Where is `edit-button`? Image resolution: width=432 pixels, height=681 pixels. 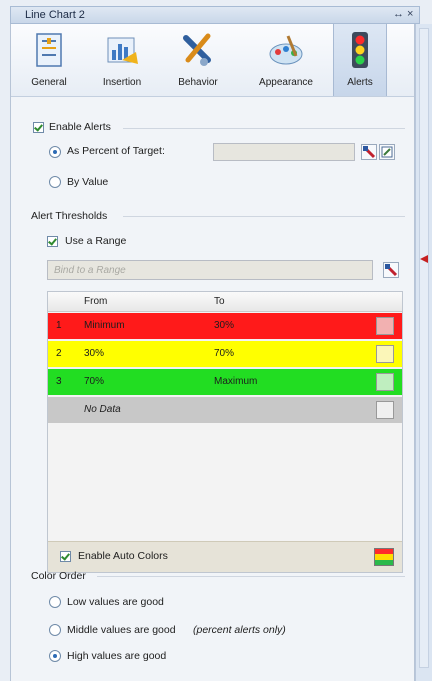
edit-button is located at coordinates (387, 152).